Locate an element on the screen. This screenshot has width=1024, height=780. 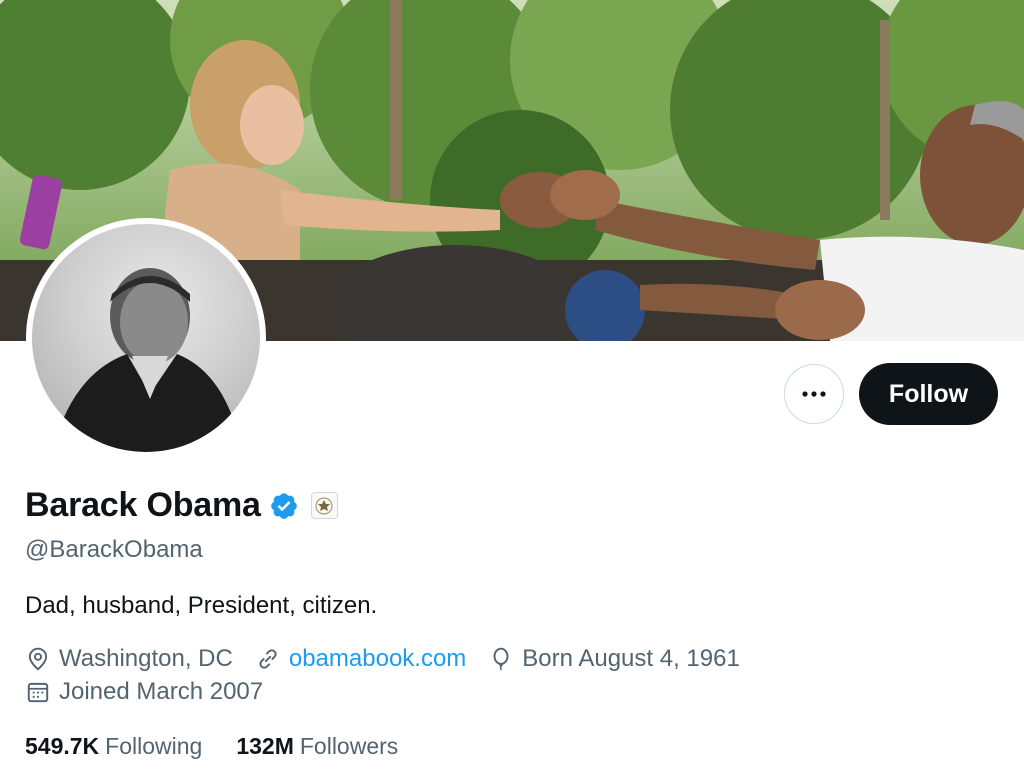
verified-checkmark-icon is located at coordinates (284, 506).